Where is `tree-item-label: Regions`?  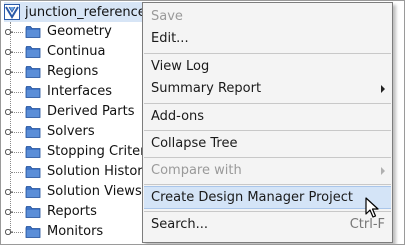 tree-item-label: Regions is located at coordinates (73, 71).